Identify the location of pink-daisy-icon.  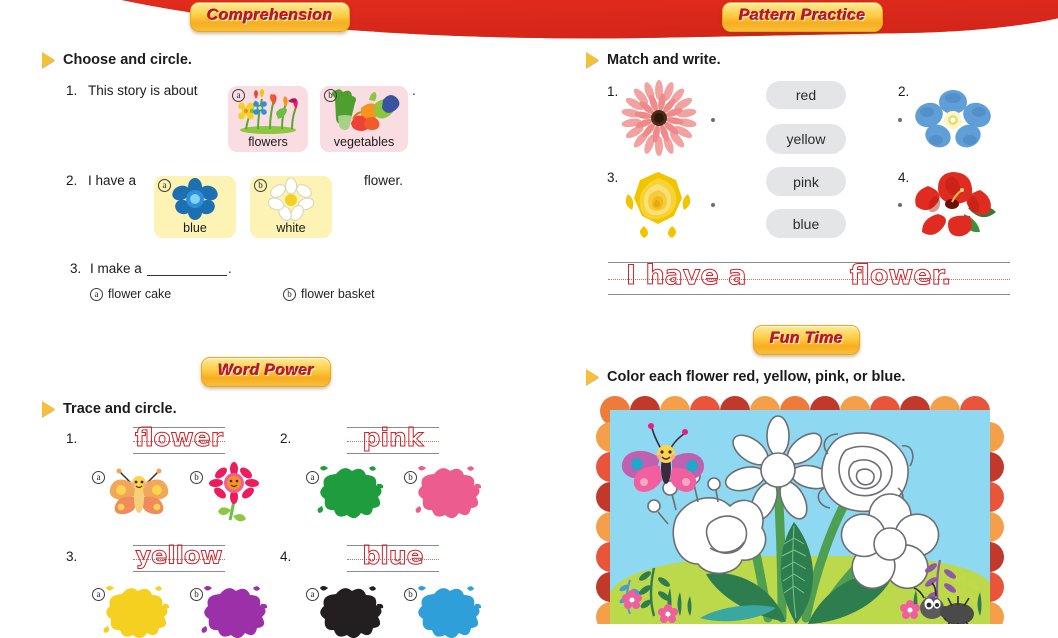
(234, 492).